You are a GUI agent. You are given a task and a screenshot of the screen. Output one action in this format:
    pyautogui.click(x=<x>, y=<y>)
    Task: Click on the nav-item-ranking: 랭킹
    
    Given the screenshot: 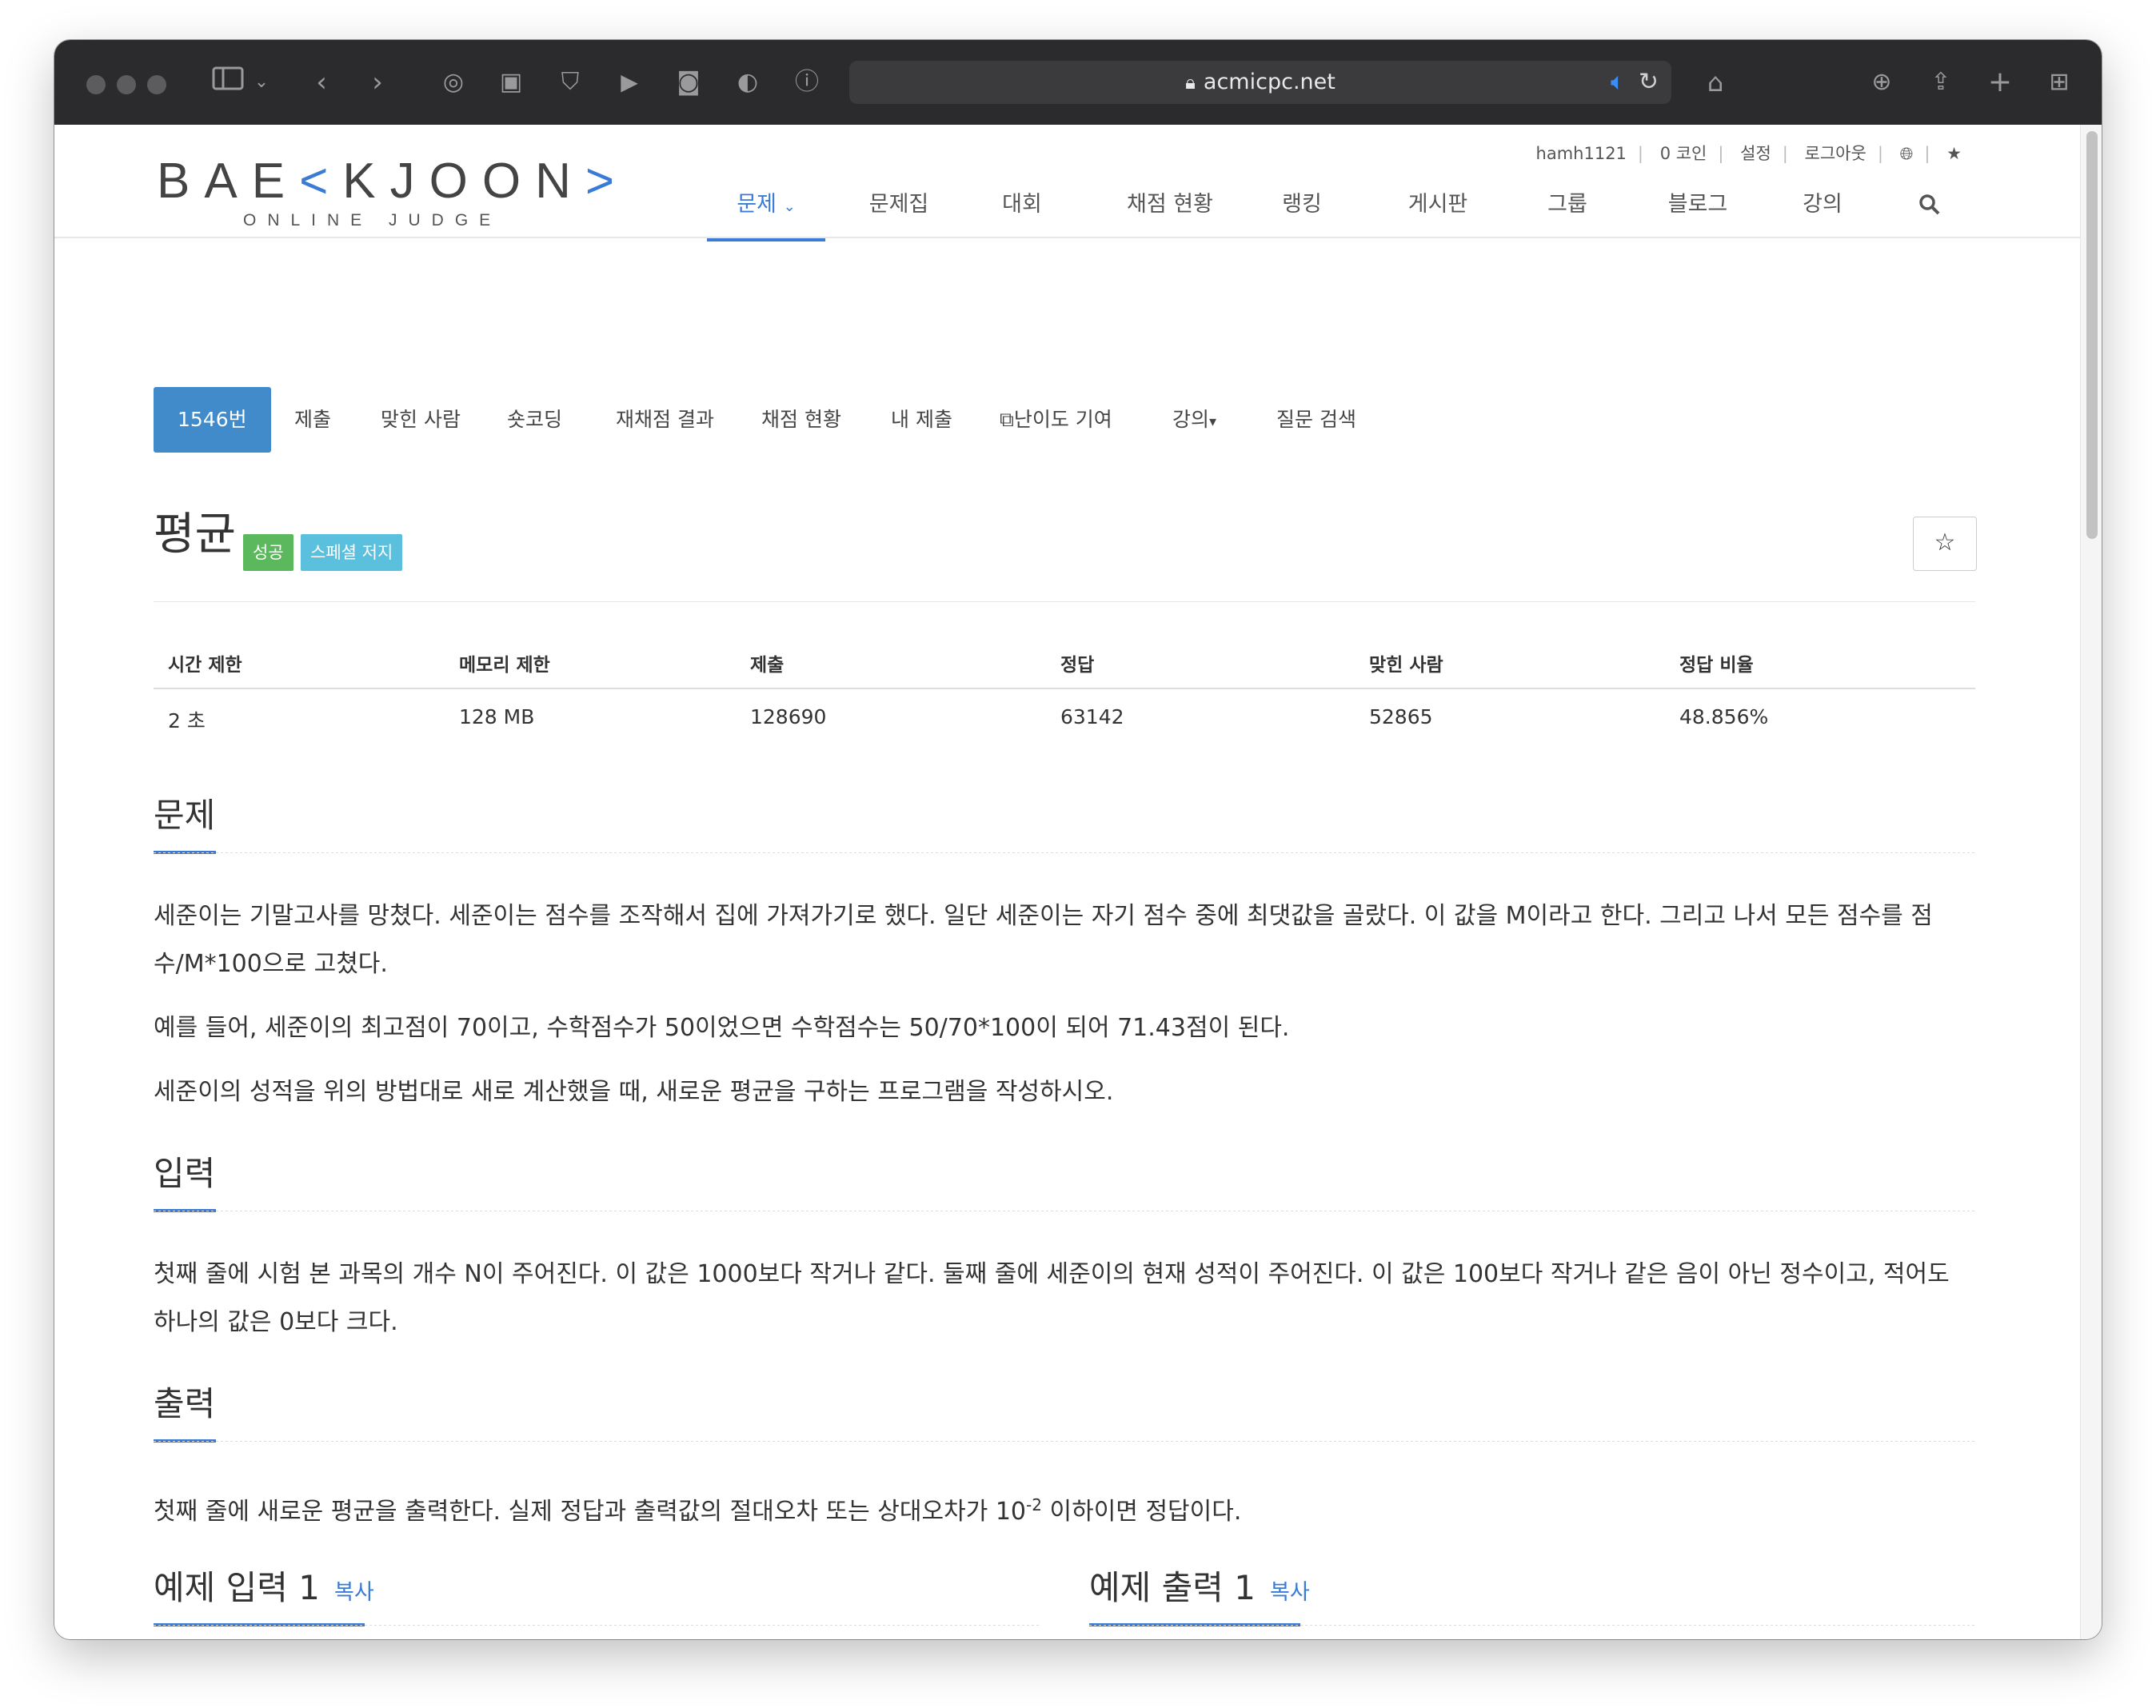 What is the action you would take?
    pyautogui.click(x=1302, y=209)
    